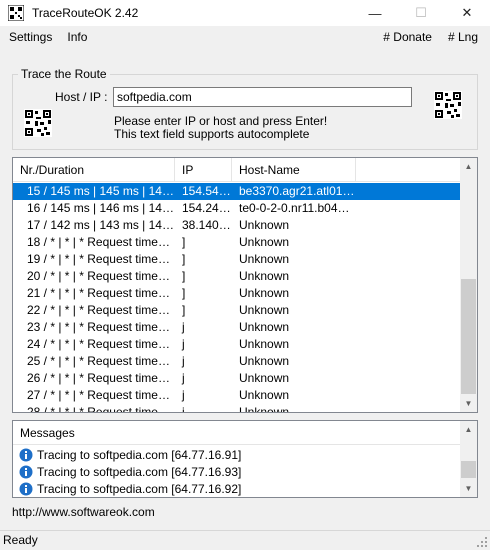 The image size is (490, 550). Describe the element at coordinates (101, 276) in the screenshot. I see `duration-cell: 20 / * | * | * Request timed out` at that location.